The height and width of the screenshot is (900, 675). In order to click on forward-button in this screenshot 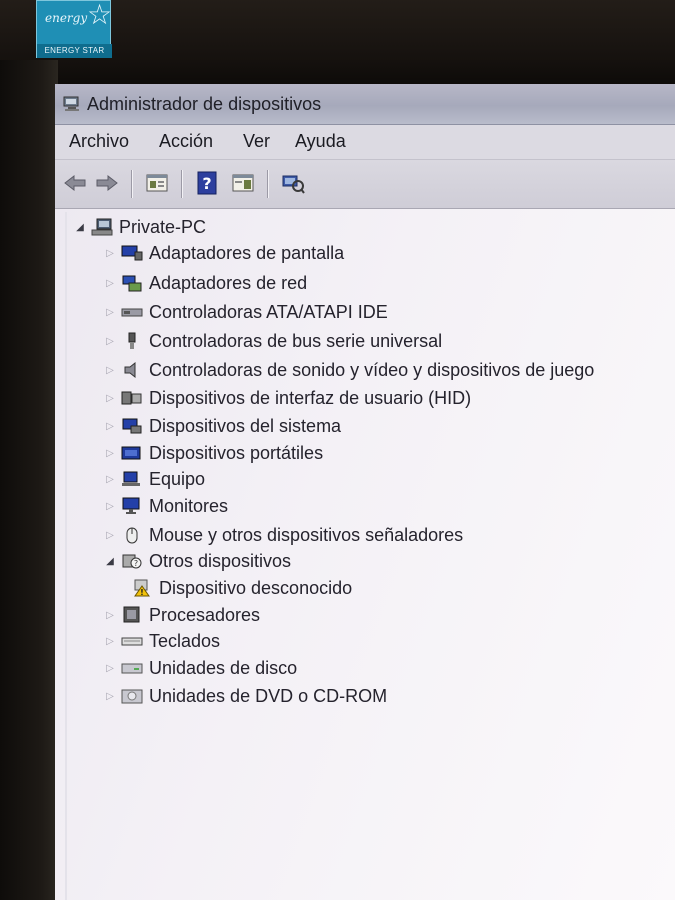, I will do `click(107, 183)`.